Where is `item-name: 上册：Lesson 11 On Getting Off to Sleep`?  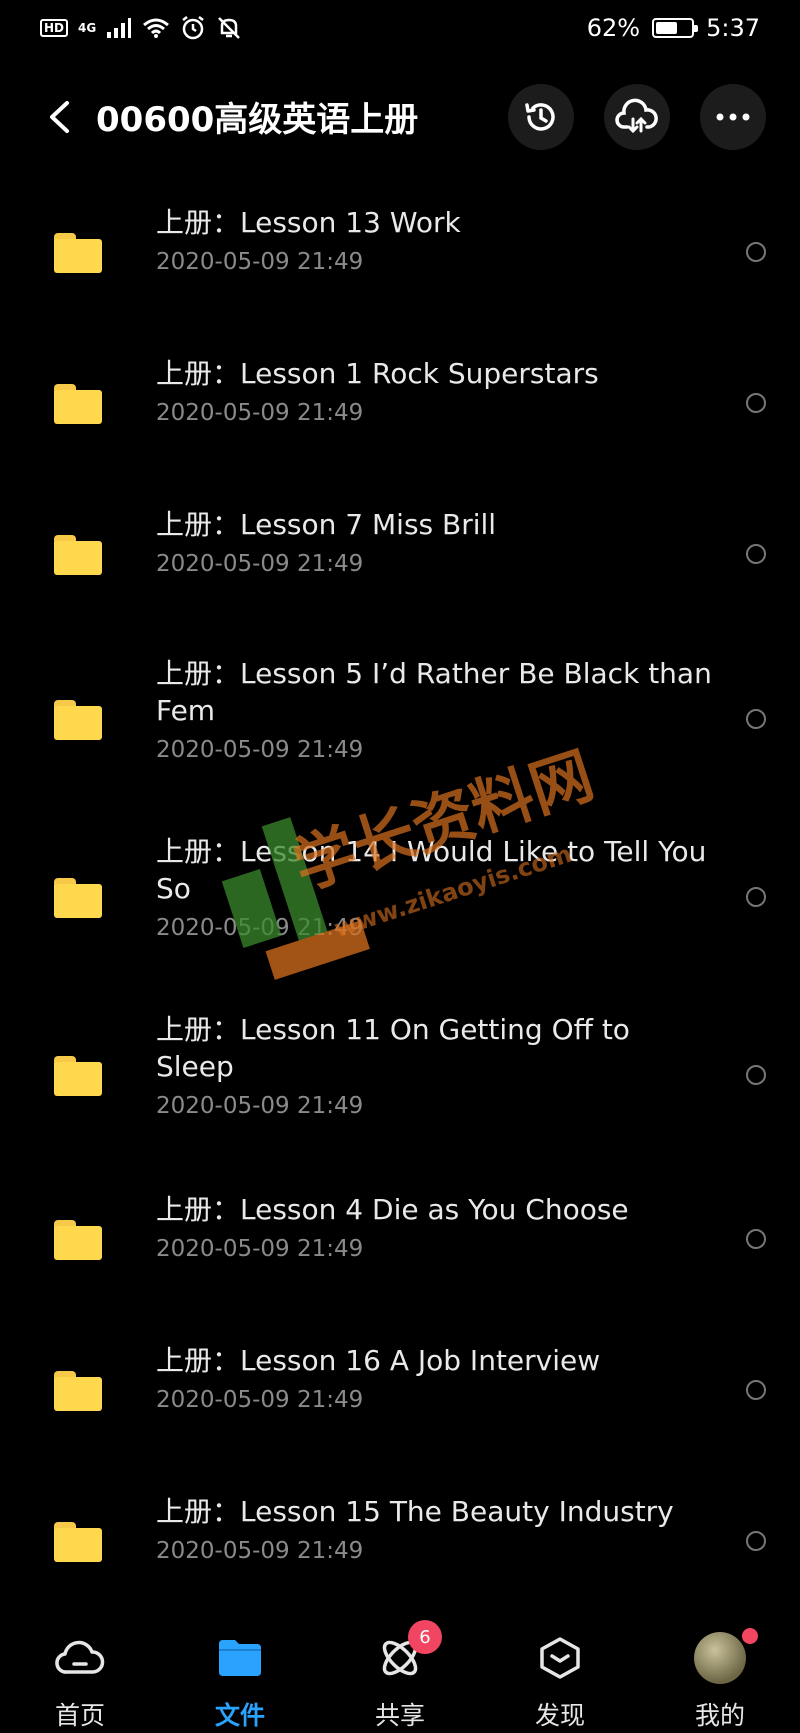
item-name: 上册：Lesson 11 On Getting Off to Sleep is located at coordinates (393, 1048).